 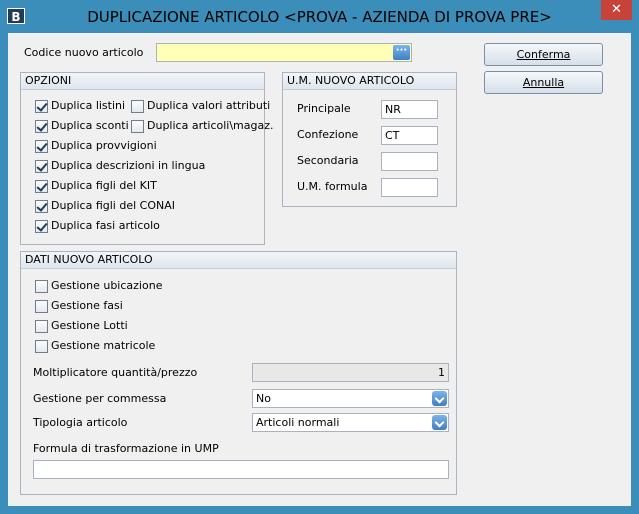 I want to click on opzioni-left-0-label: Duplica listini, so click(x=88, y=105).